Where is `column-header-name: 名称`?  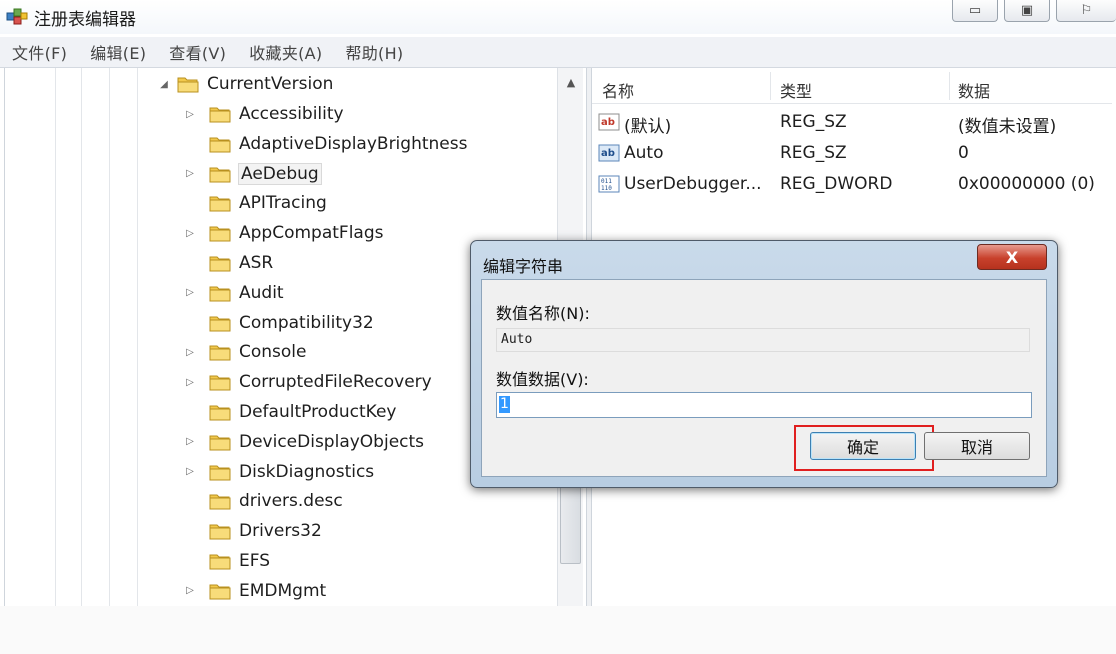
column-header-name: 名称 is located at coordinates (618, 90).